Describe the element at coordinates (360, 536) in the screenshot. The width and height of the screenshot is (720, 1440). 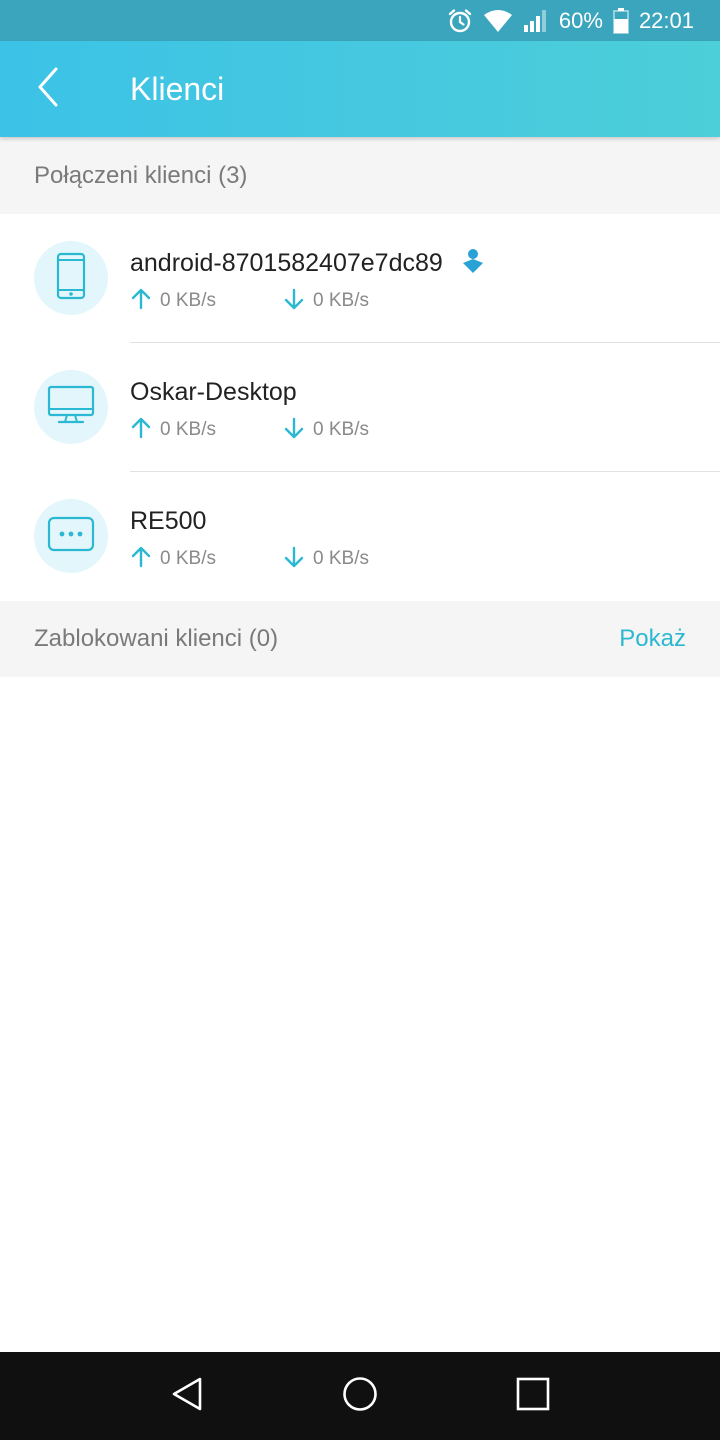
I see `client-row-re500: RE500 0 KB/s 0 KB/s` at that location.